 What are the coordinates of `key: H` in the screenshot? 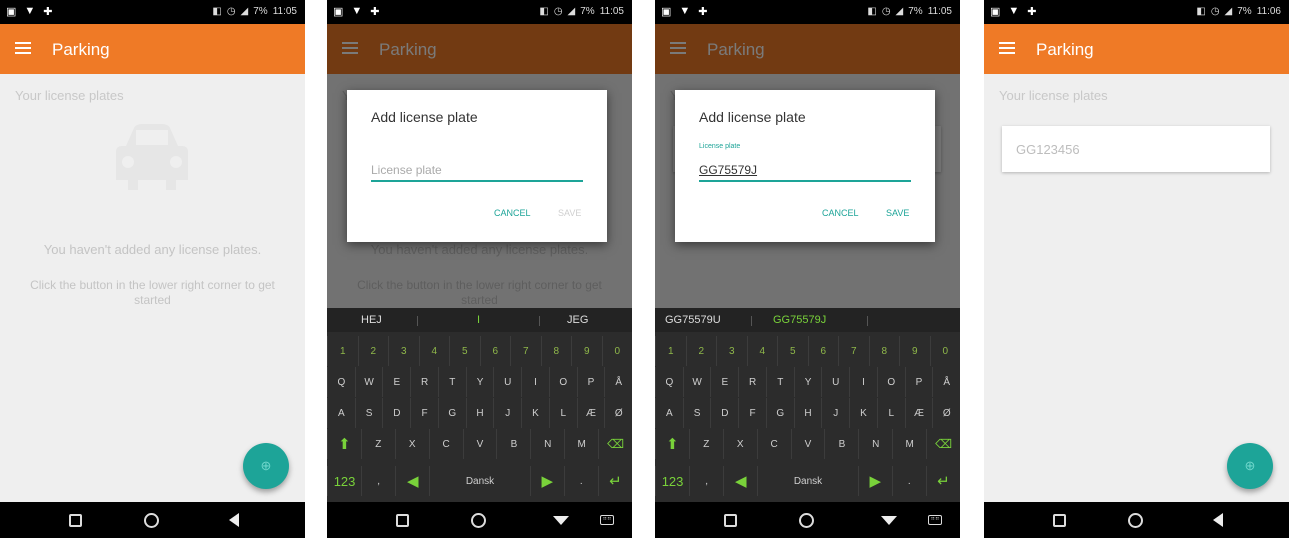 It's located at (807, 413).